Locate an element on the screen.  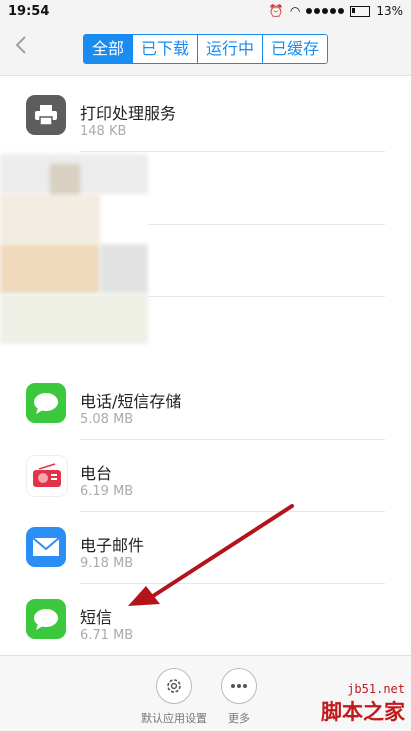
radio-icon is located at coordinates (47, 476).